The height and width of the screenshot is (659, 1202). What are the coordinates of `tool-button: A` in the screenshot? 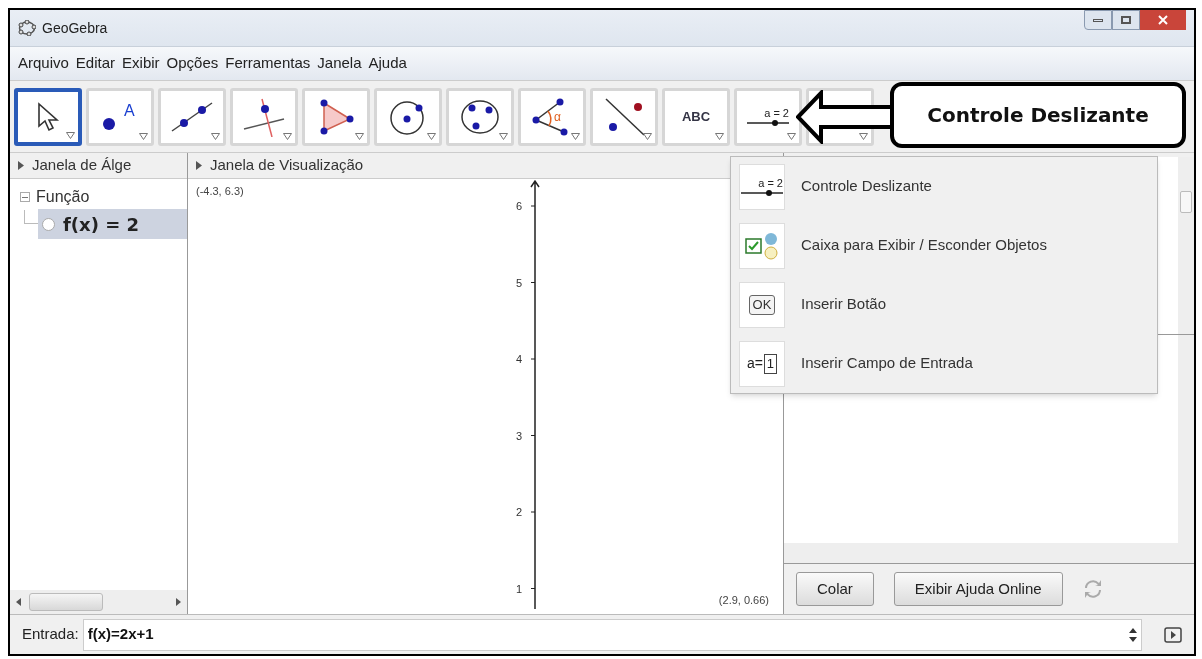 It's located at (120, 116).